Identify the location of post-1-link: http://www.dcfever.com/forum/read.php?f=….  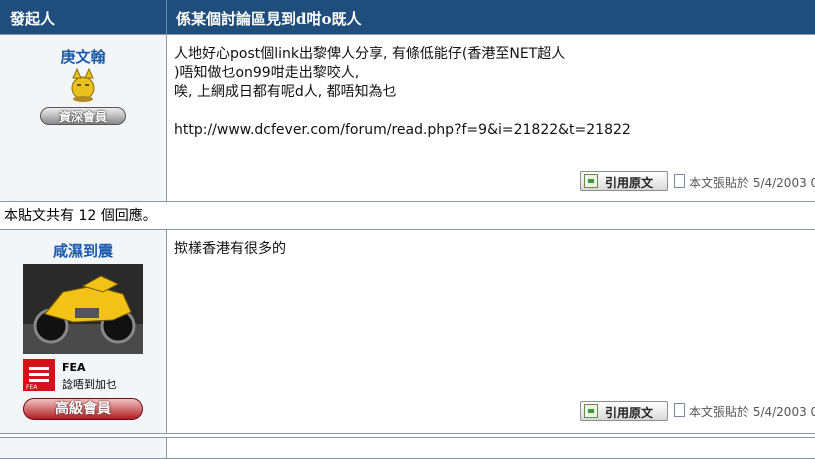
(402, 130).